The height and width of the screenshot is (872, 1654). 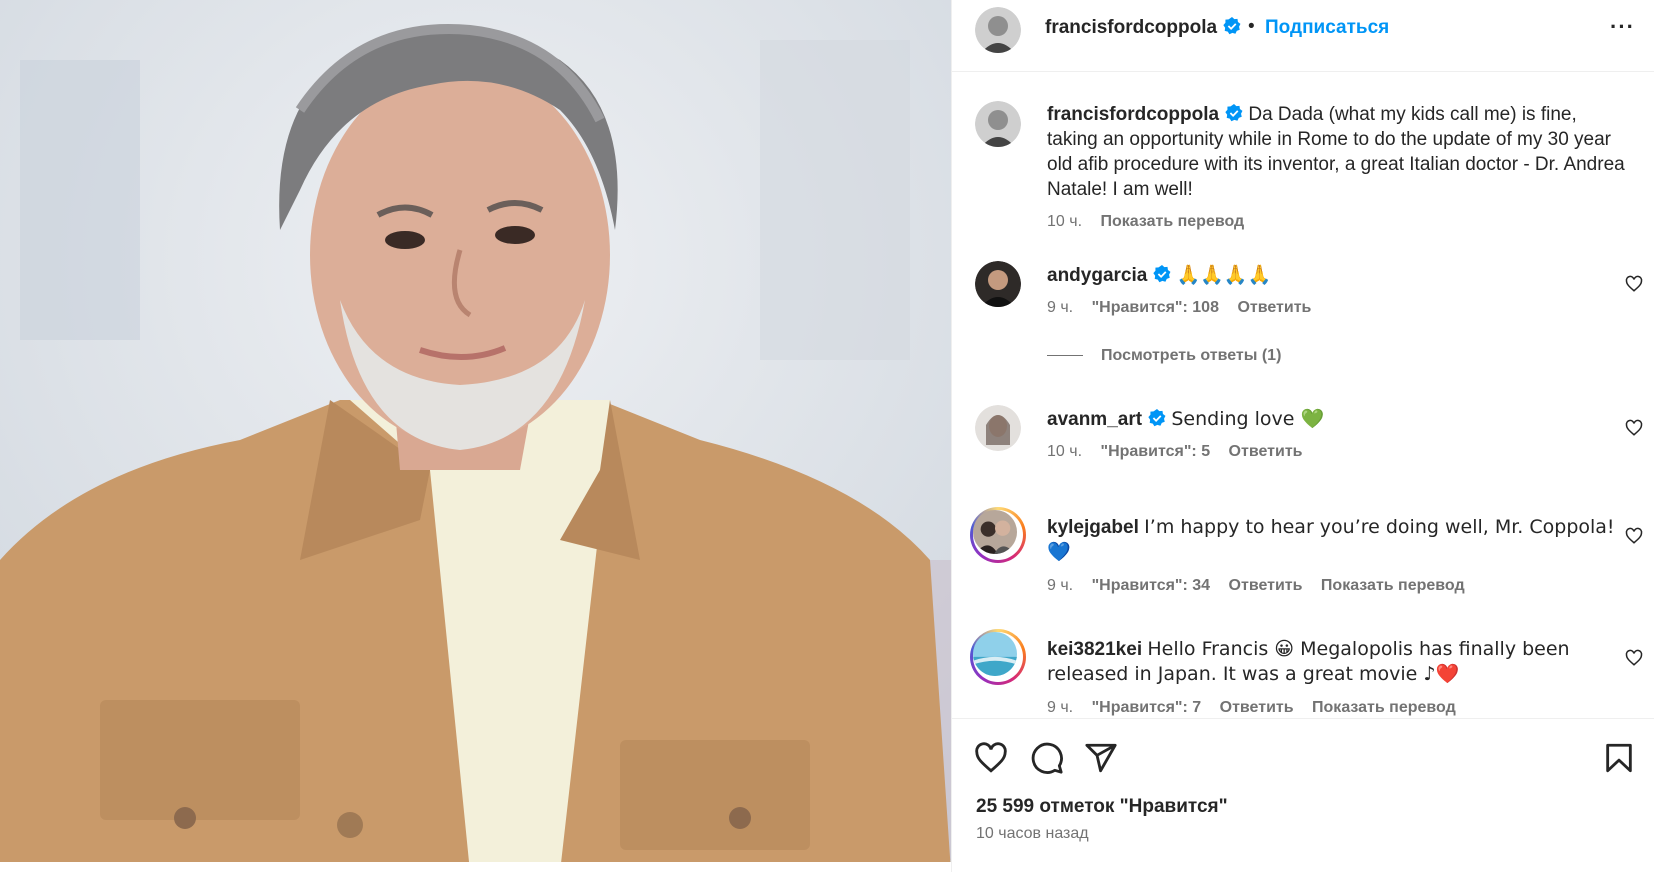 What do you see at coordinates (1064, 451) in the screenshot?
I see `comment-time: 10 ч.` at bounding box center [1064, 451].